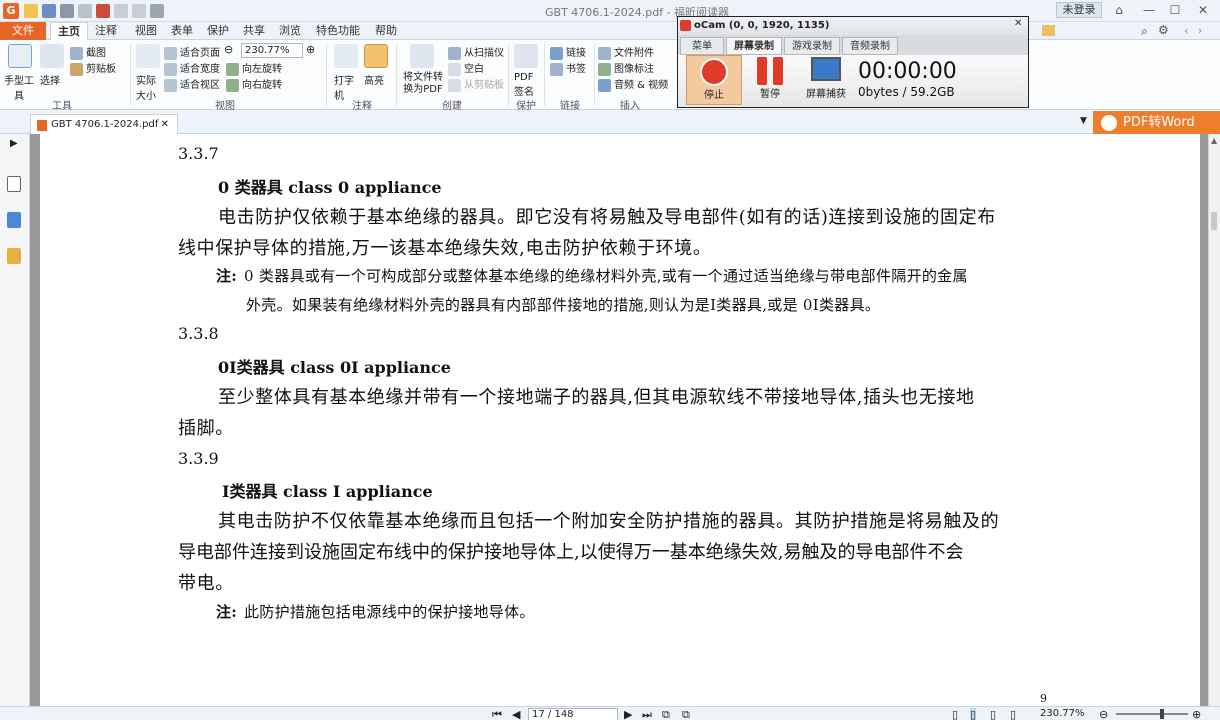 Image resolution: width=1220 pixels, height=720 pixels. What do you see at coordinates (1214, 420) in the screenshot?
I see `vertical-scrollbar: ▲` at bounding box center [1214, 420].